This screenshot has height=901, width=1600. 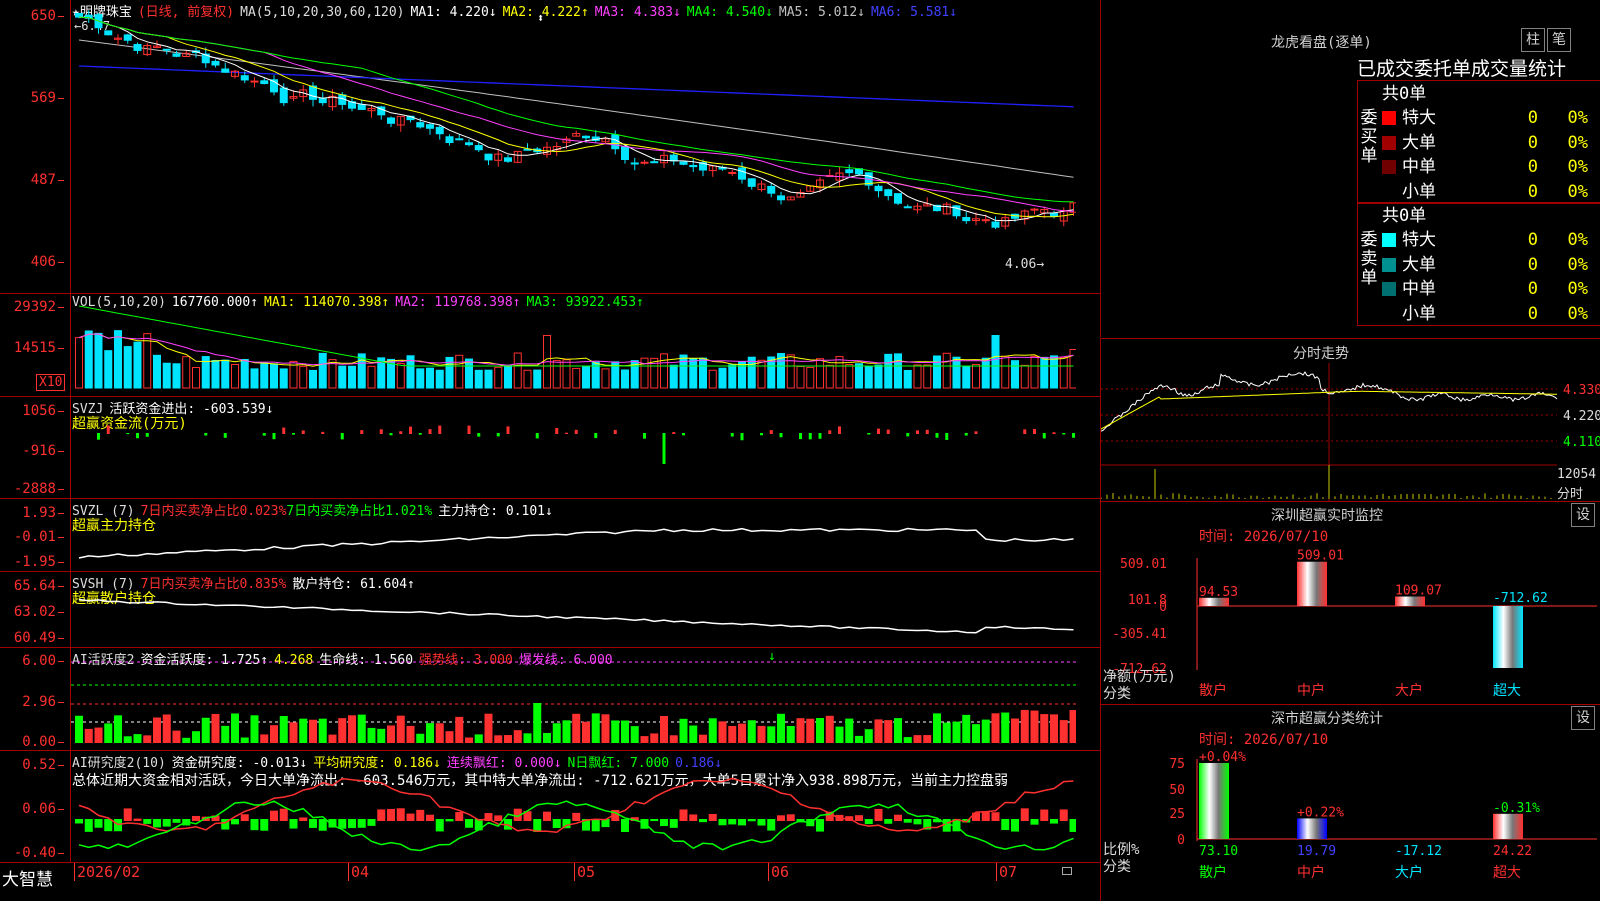 What do you see at coordinates (1559, 40) in the screenshot?
I see `tick-mode-button: 笔` at bounding box center [1559, 40].